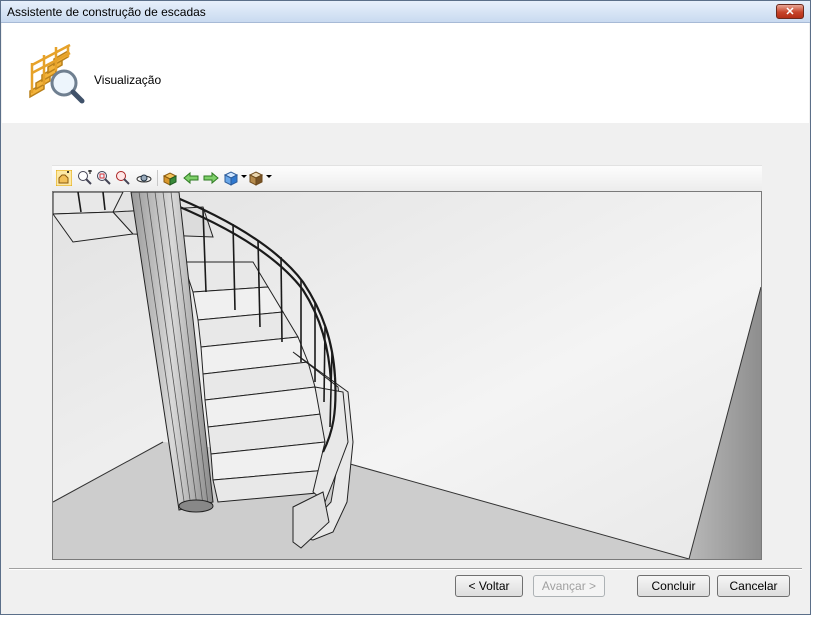  I want to click on cancel-button: Cancelar, so click(753, 586).